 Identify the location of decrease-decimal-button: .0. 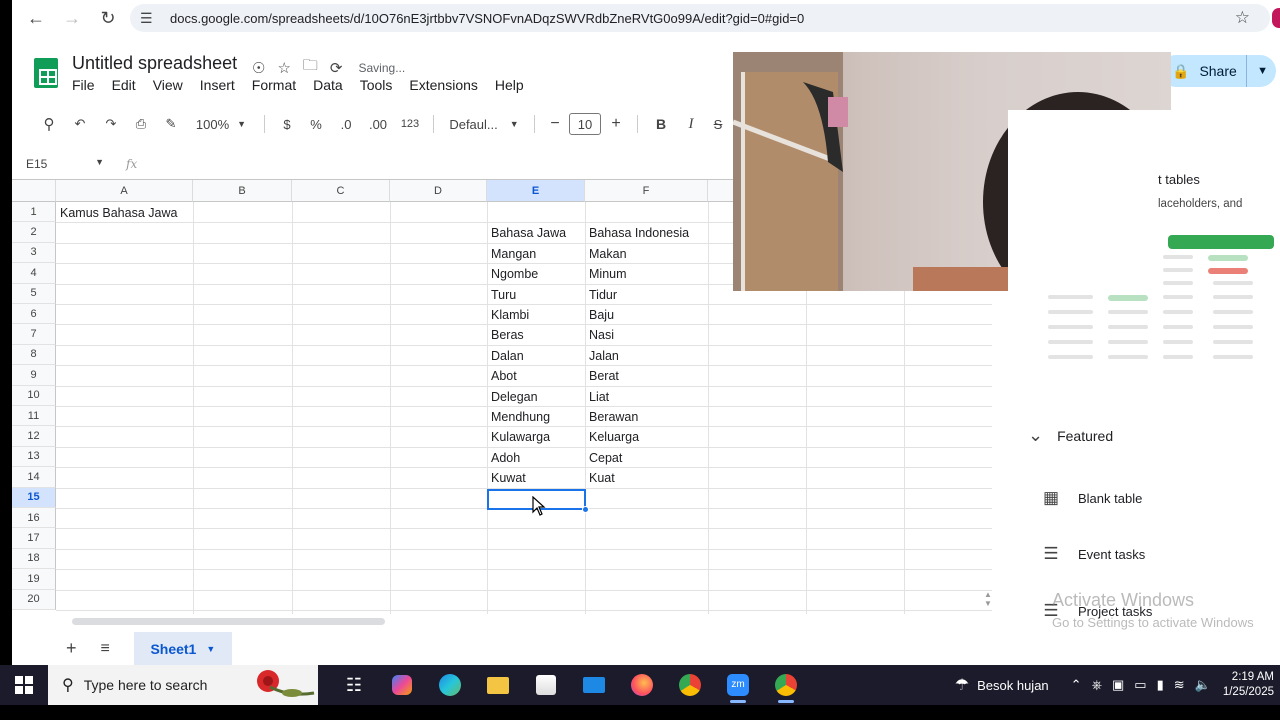
(346, 124).